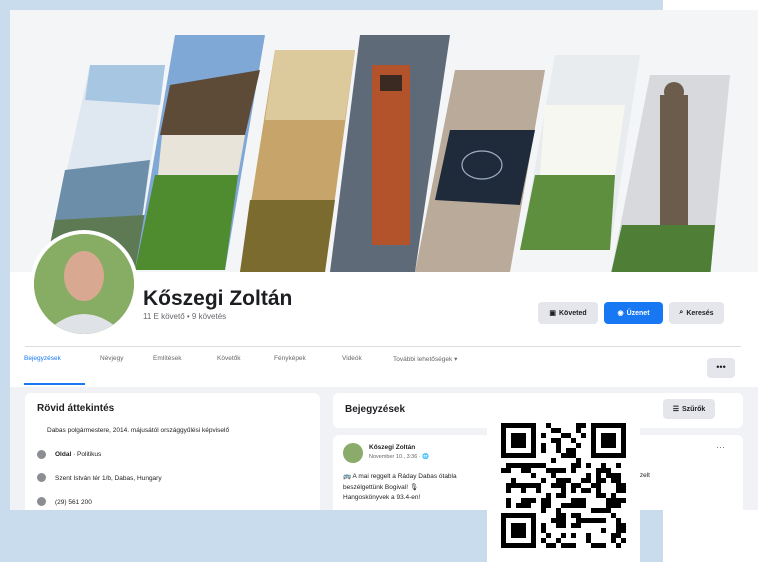  I want to click on intro-category: Oldal · Politikus, so click(78, 454).